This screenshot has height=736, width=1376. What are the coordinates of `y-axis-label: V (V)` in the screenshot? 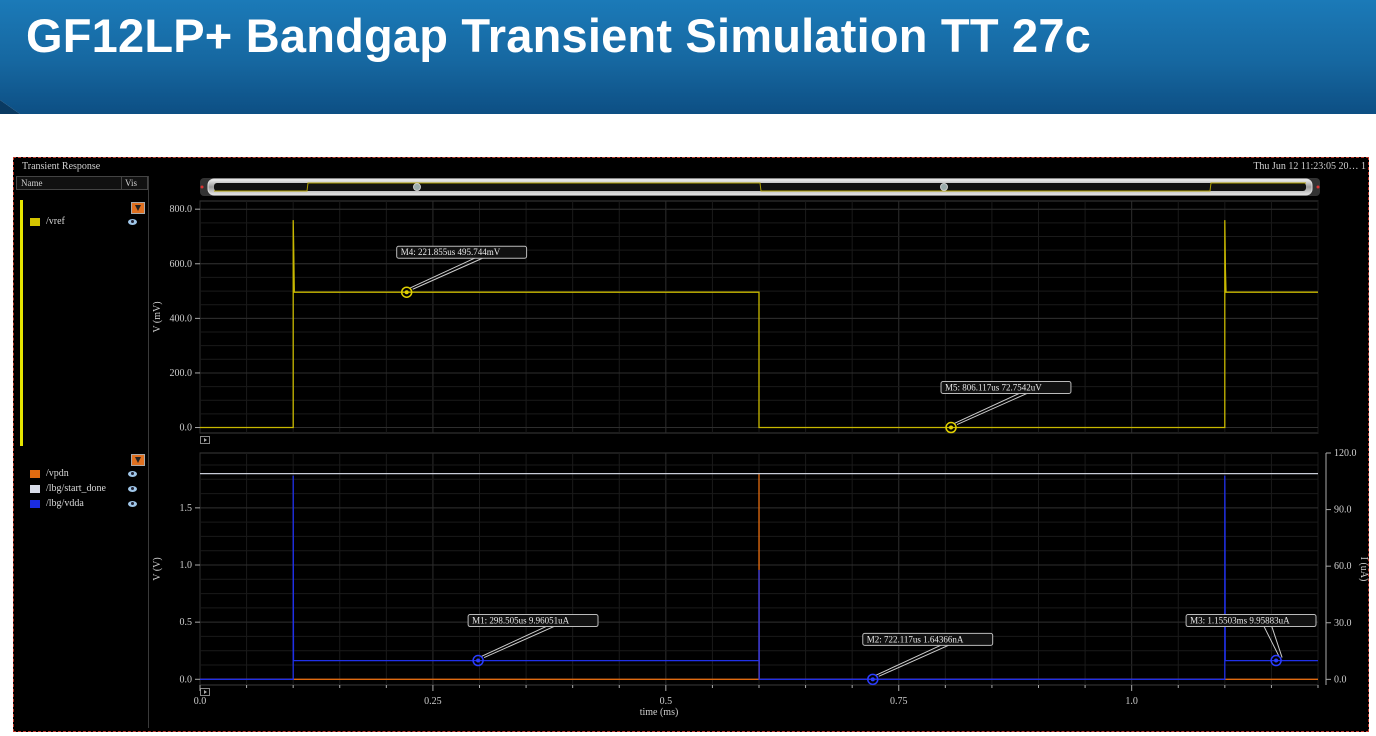 It's located at (157, 568).